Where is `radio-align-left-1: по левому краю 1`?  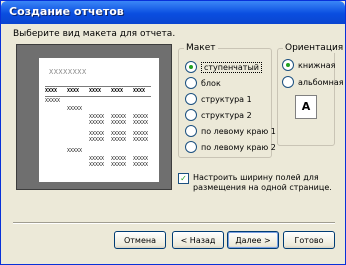 radio-align-left-1: по левому краю 1 is located at coordinates (230, 131).